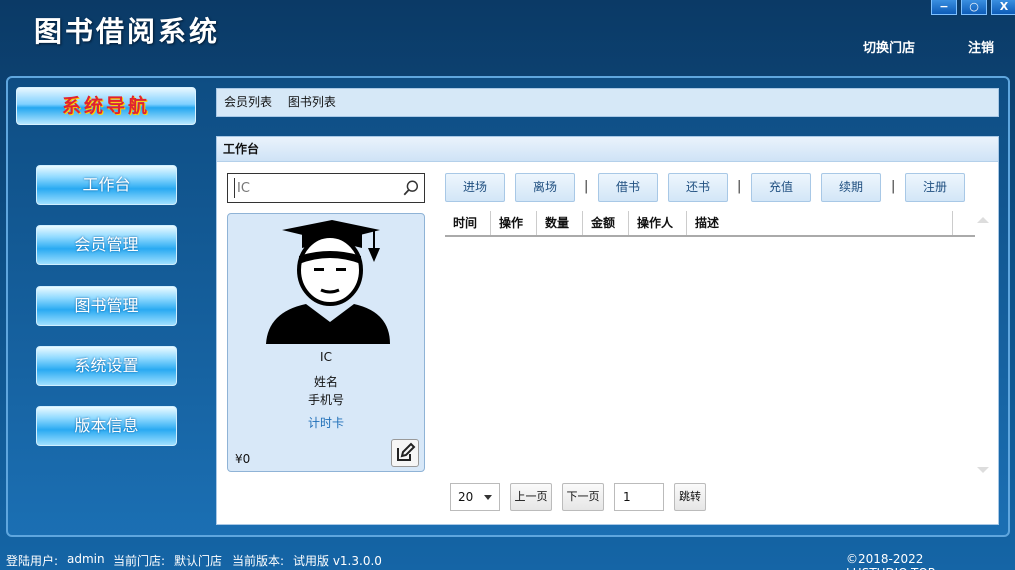 This screenshot has width=1015, height=570. Describe the element at coordinates (820, 223) in the screenshot. I see `column-header-description: 描述` at that location.